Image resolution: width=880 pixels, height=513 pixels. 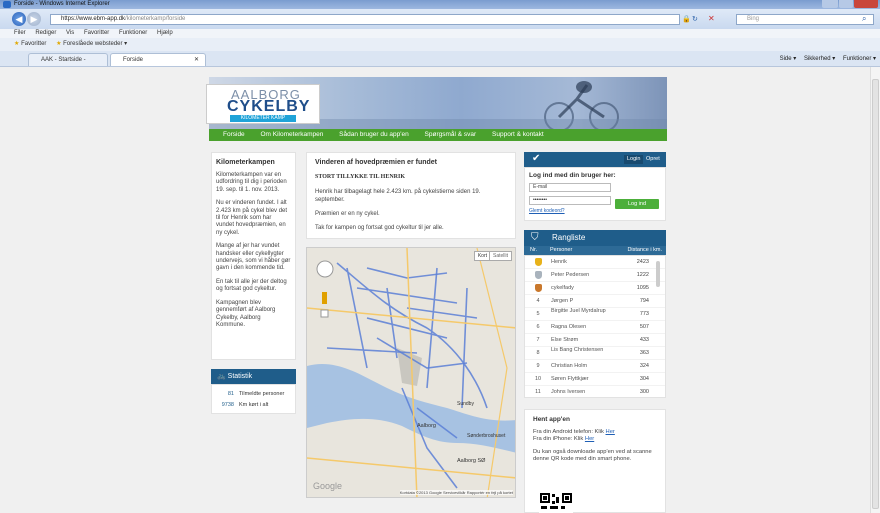 I want to click on ranking-name: cykelfady, so click(x=562, y=288).